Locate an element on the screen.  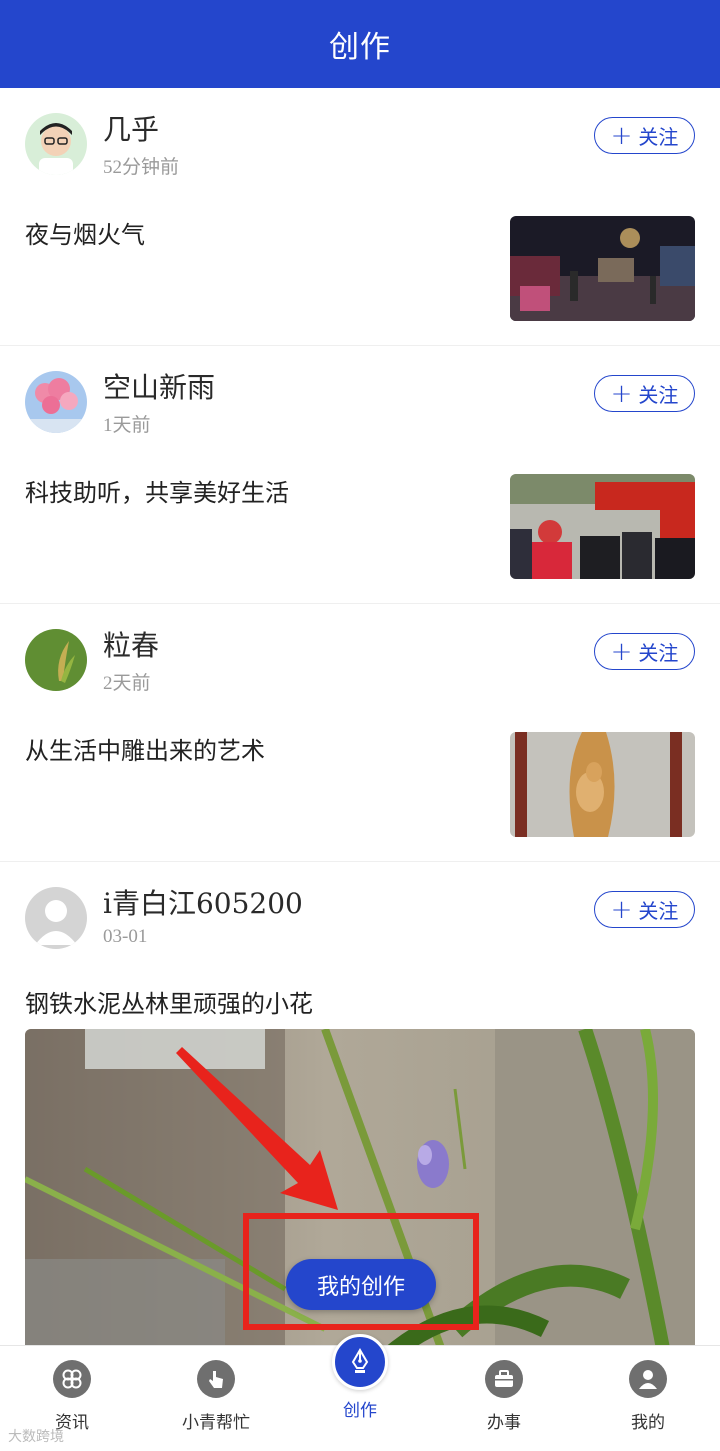
tab-me: 我的 is located at coordinates (648, 1398).